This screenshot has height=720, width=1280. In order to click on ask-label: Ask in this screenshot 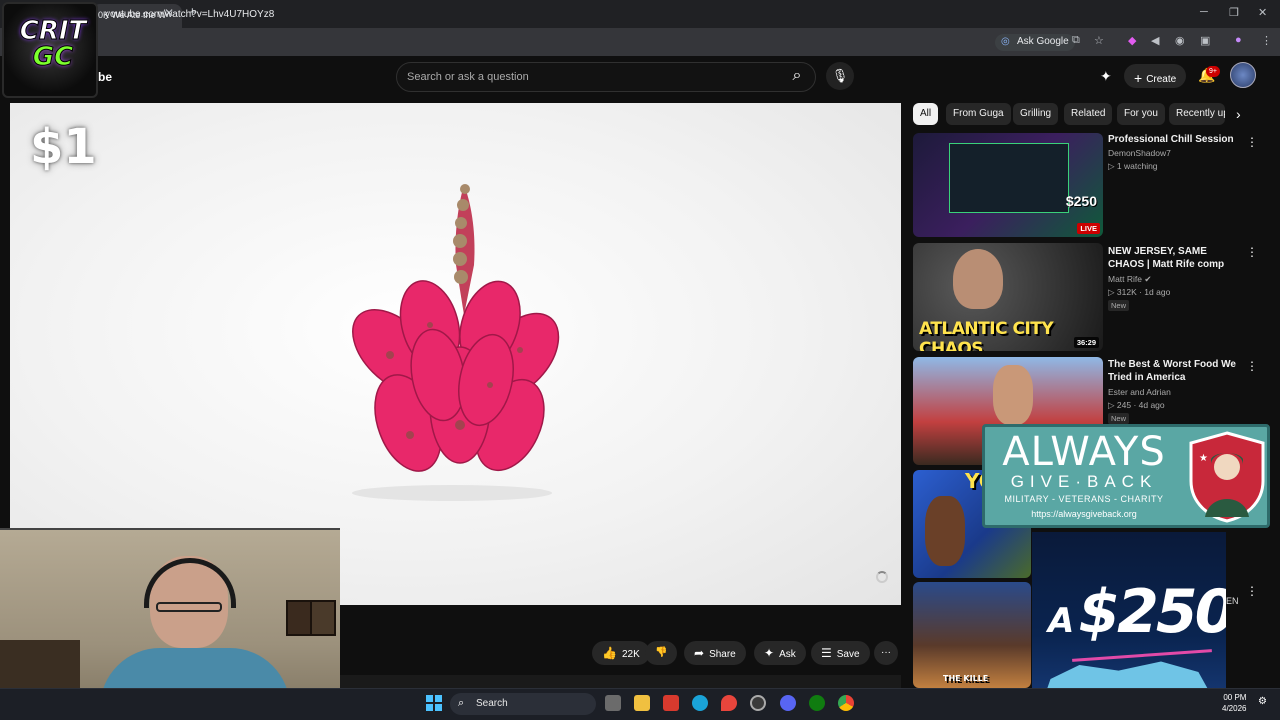, I will do `click(787, 654)`.